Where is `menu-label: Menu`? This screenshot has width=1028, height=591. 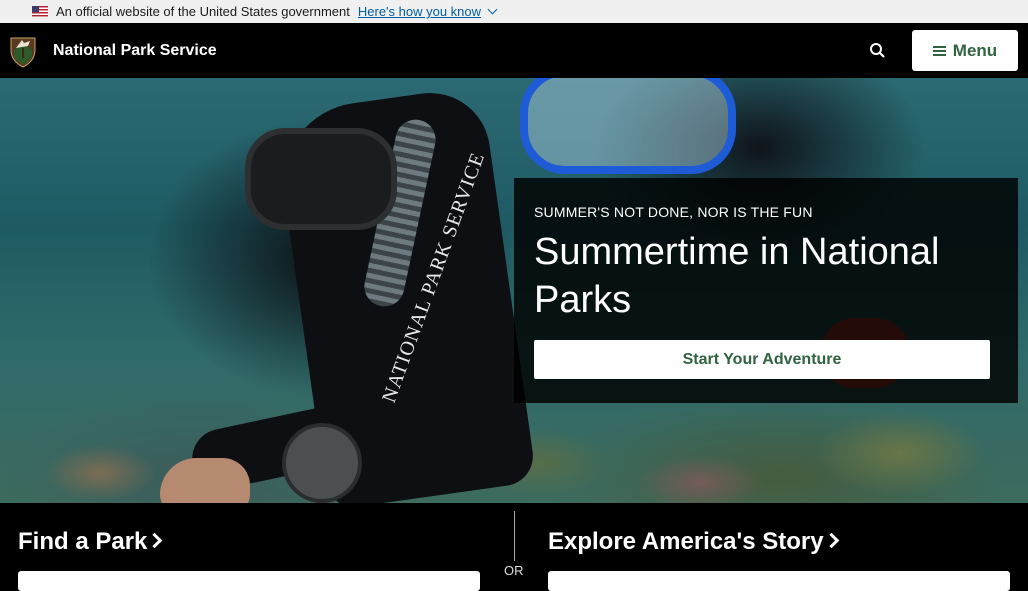
menu-label: Menu is located at coordinates (975, 50).